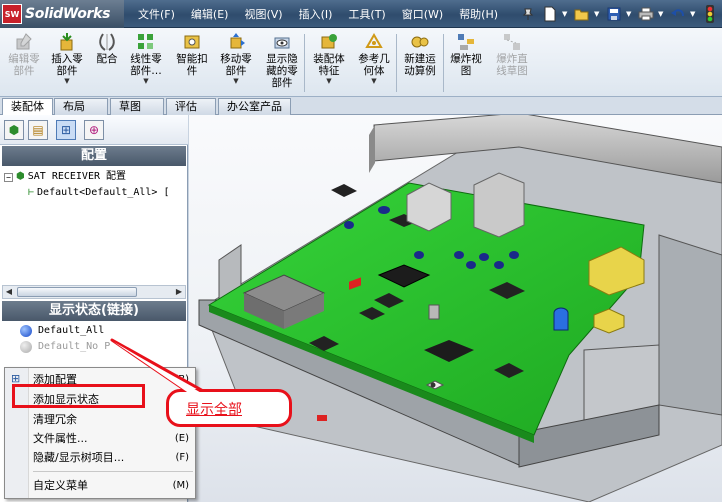 This screenshot has width=722, height=502. I want to click on app-logo: SW SolidWorks, so click(61, 14).